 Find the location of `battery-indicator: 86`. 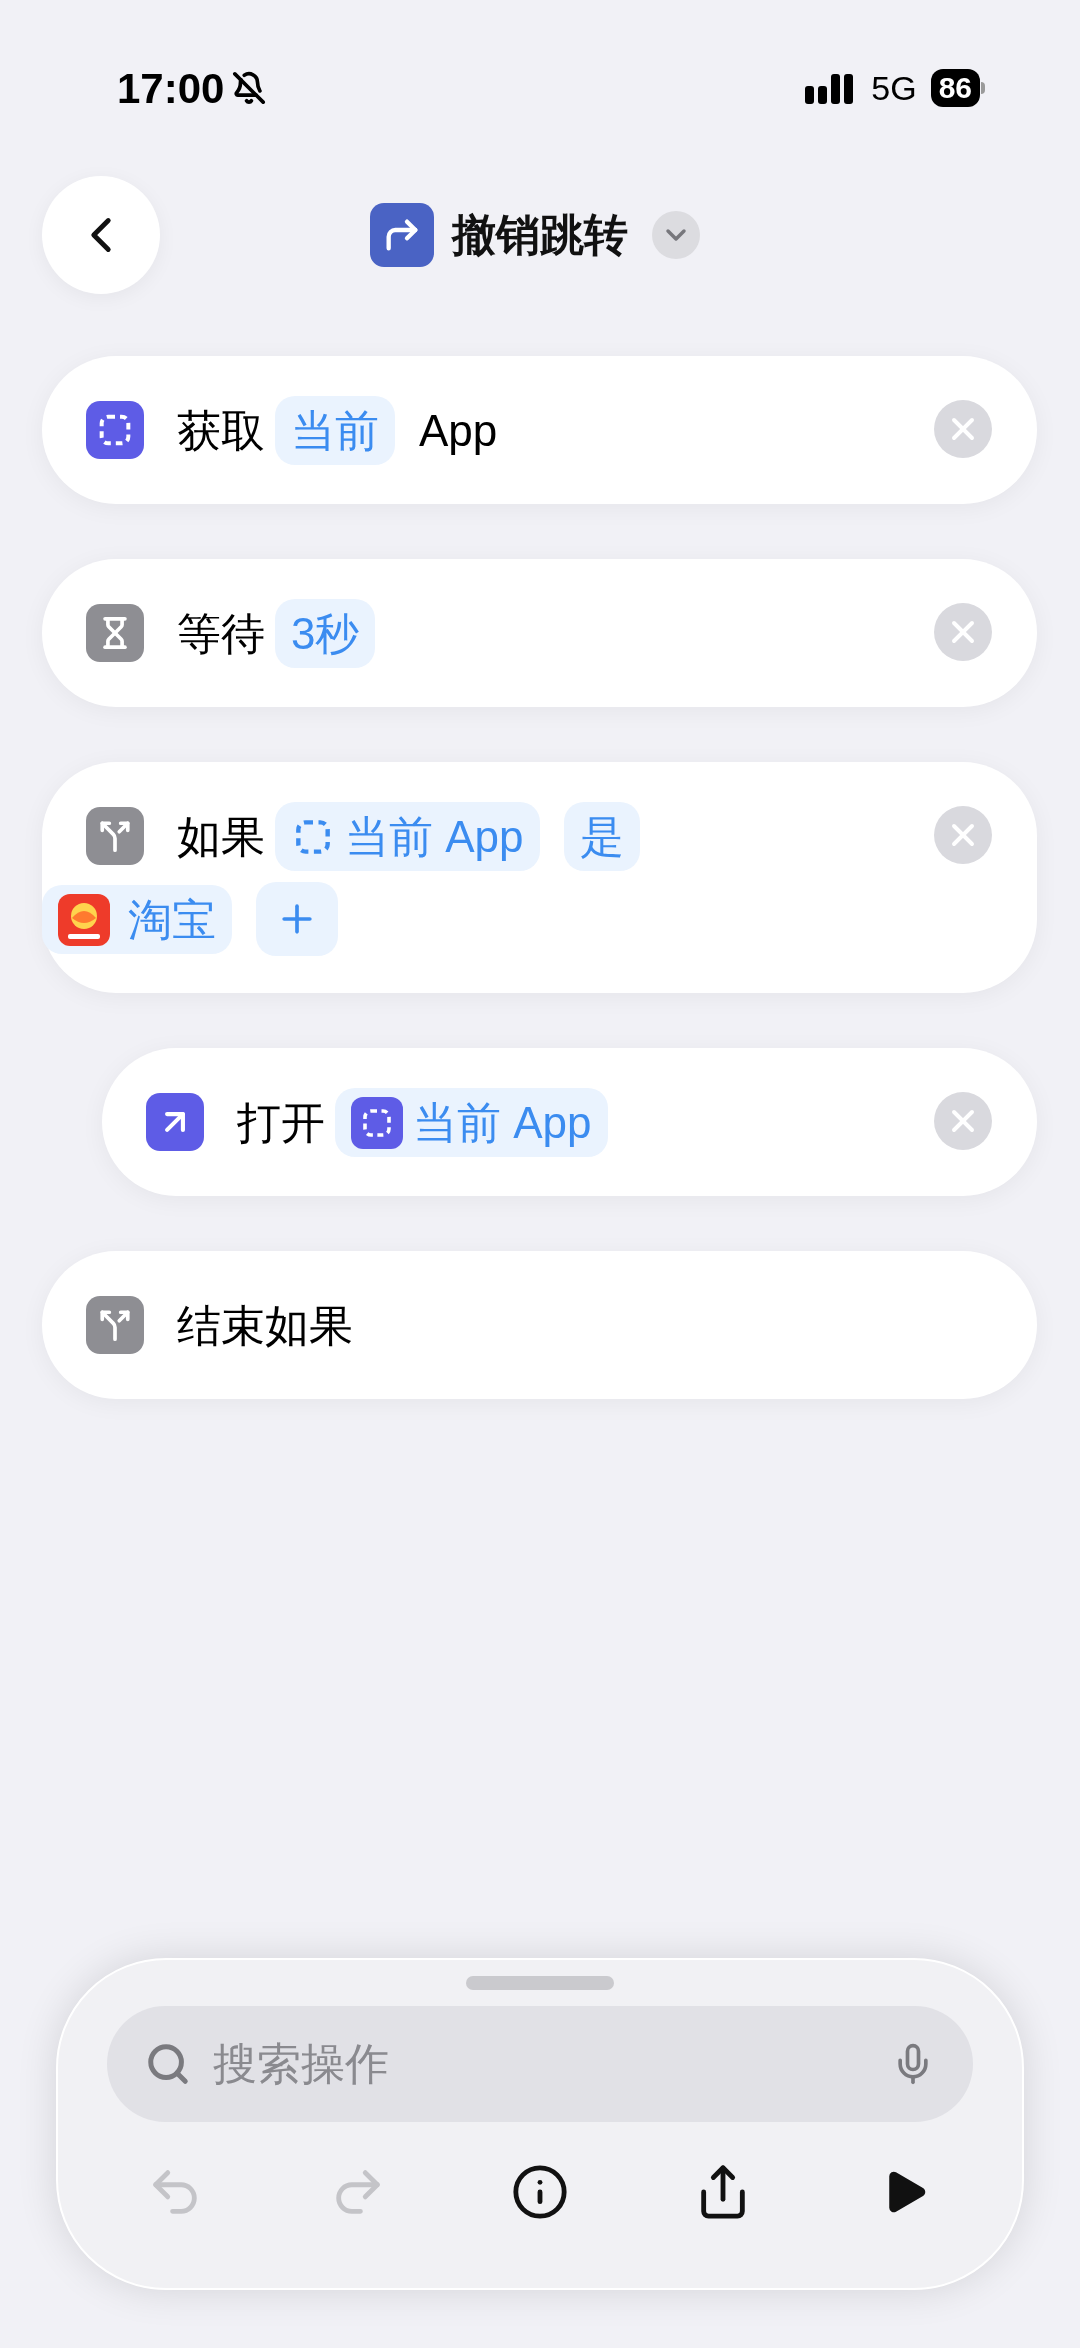

battery-indicator: 86 is located at coordinates (957, 88).